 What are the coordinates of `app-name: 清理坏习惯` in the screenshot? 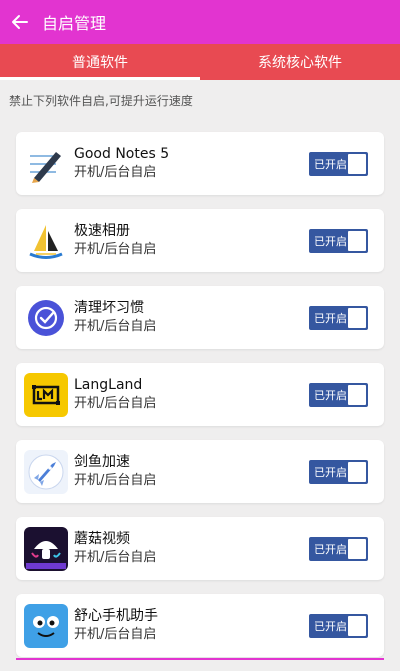 It's located at (109, 308).